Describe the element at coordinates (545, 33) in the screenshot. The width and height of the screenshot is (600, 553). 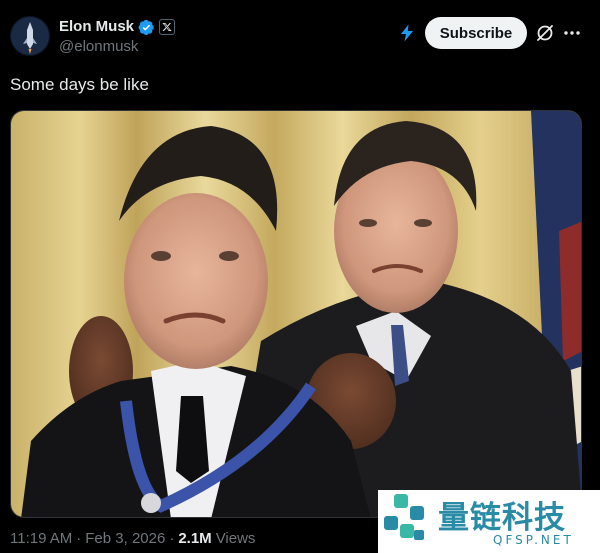
I see `grok-slash-icon` at that location.